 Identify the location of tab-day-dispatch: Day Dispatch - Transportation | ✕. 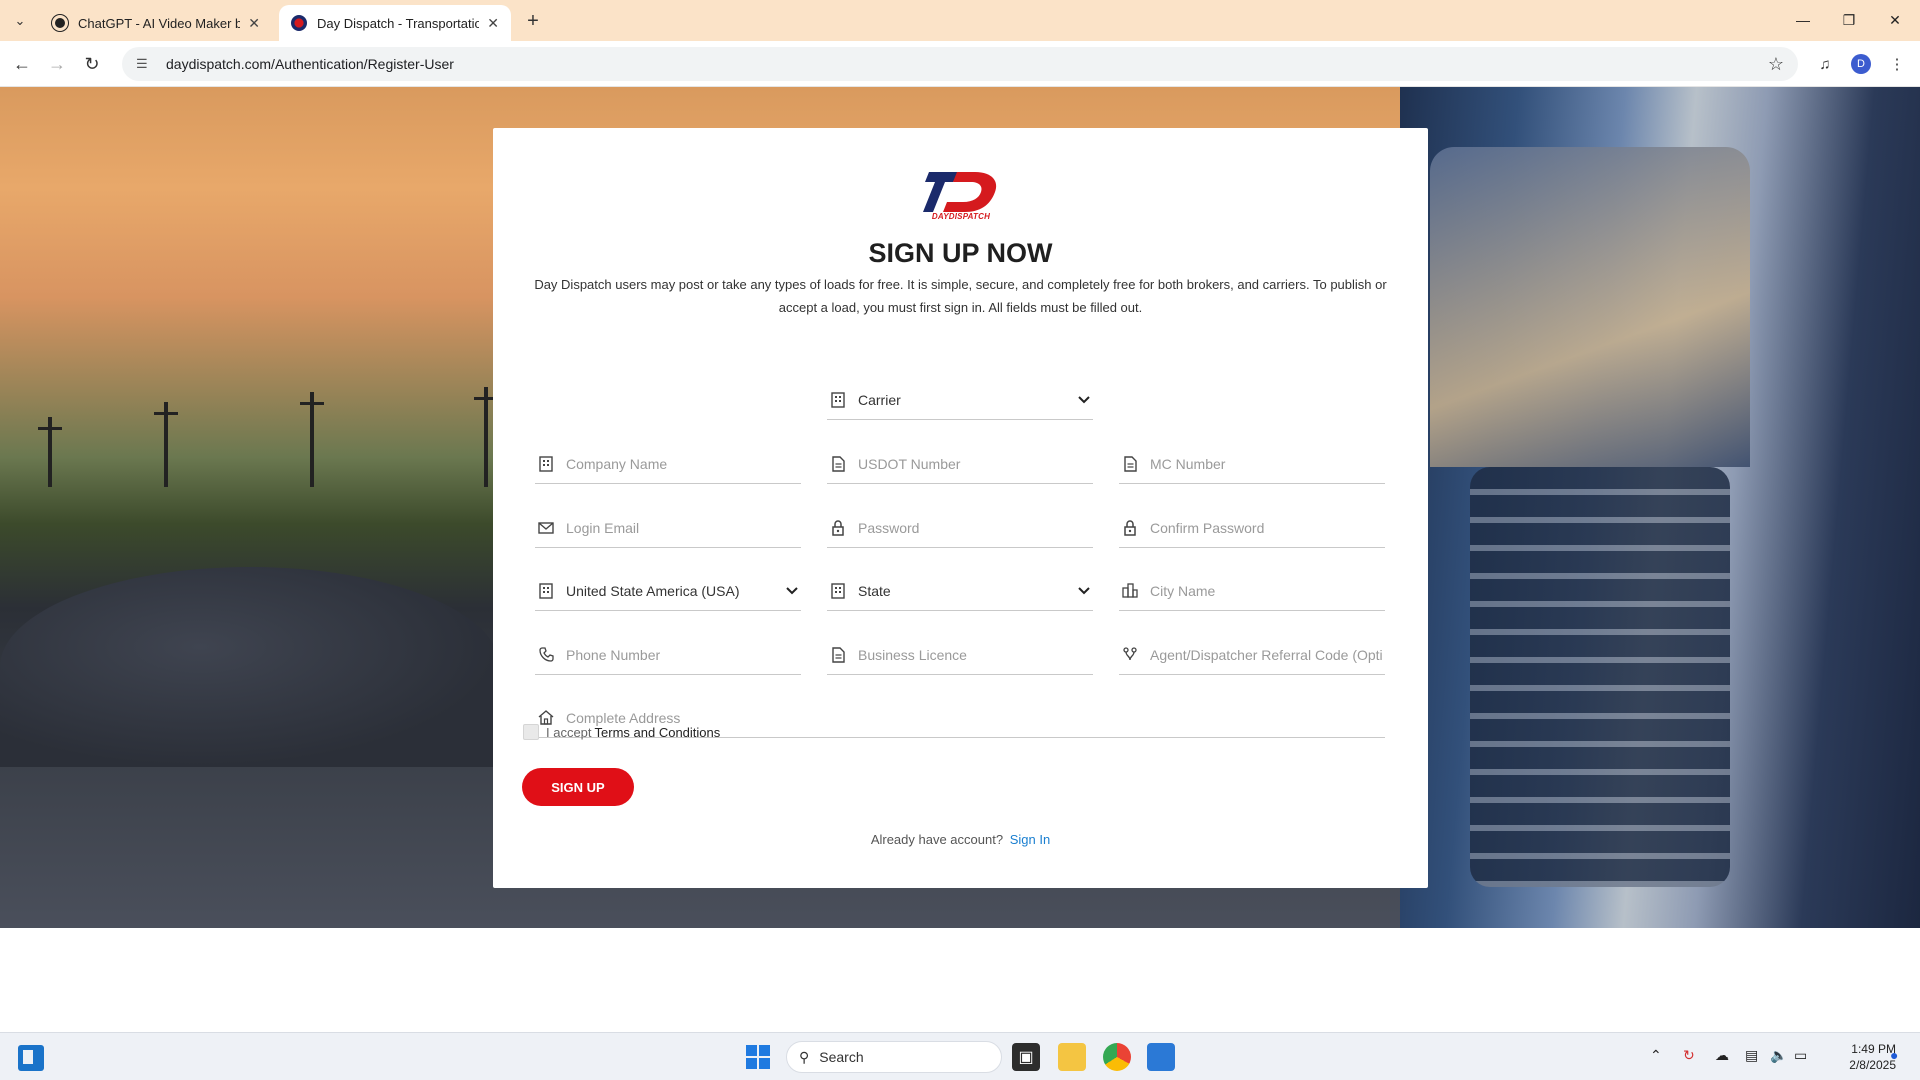
(395, 23).